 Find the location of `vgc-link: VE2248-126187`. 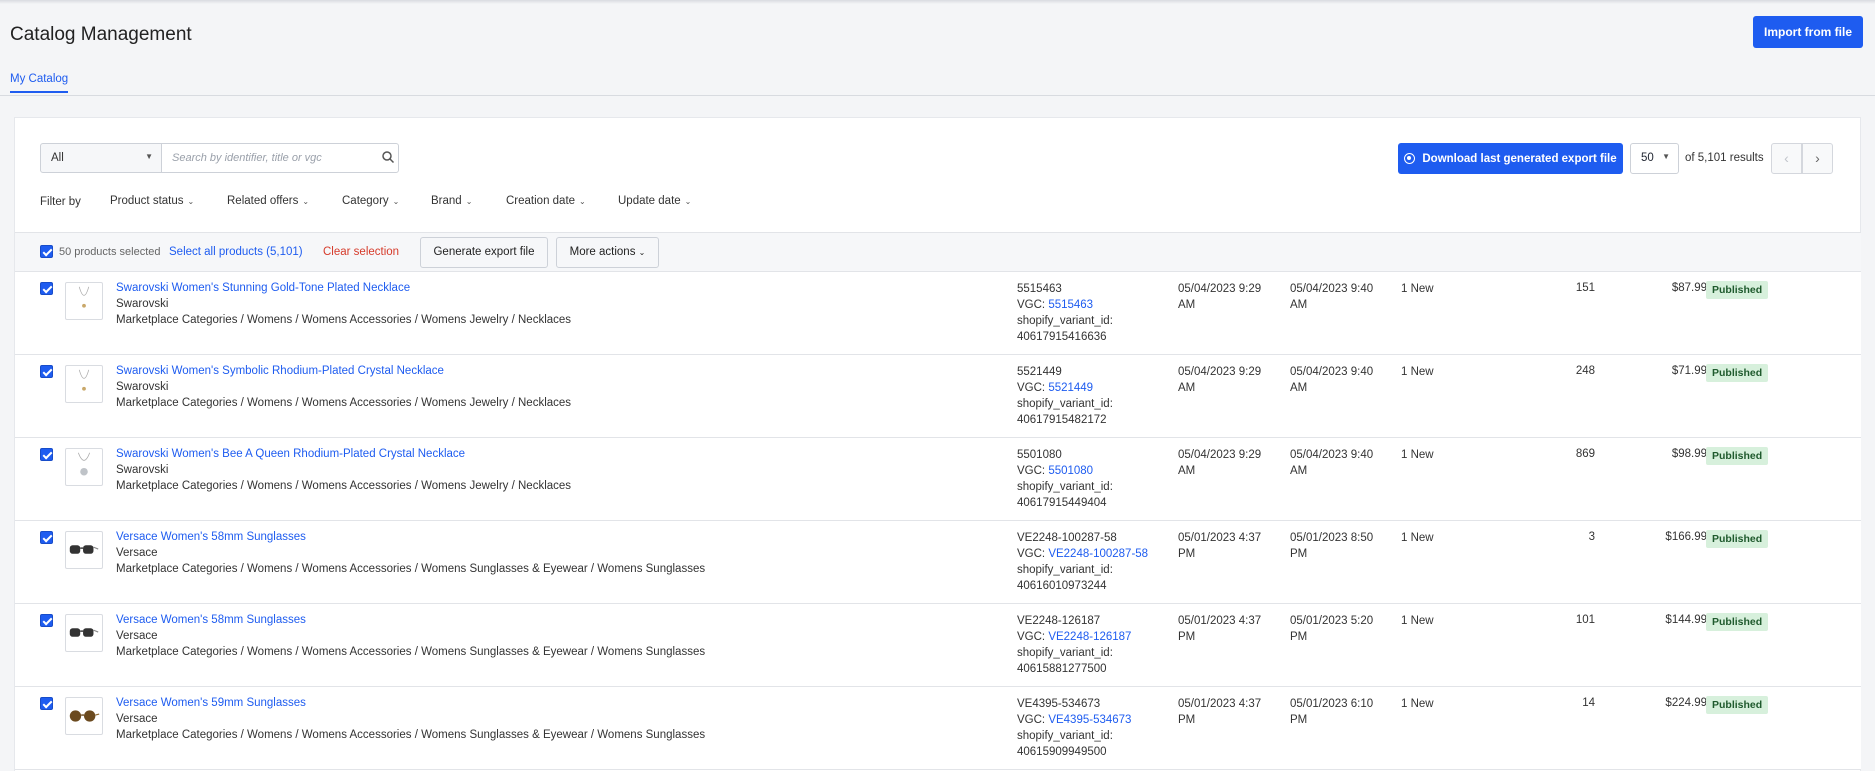

vgc-link: VE2248-126187 is located at coordinates (1089, 637).